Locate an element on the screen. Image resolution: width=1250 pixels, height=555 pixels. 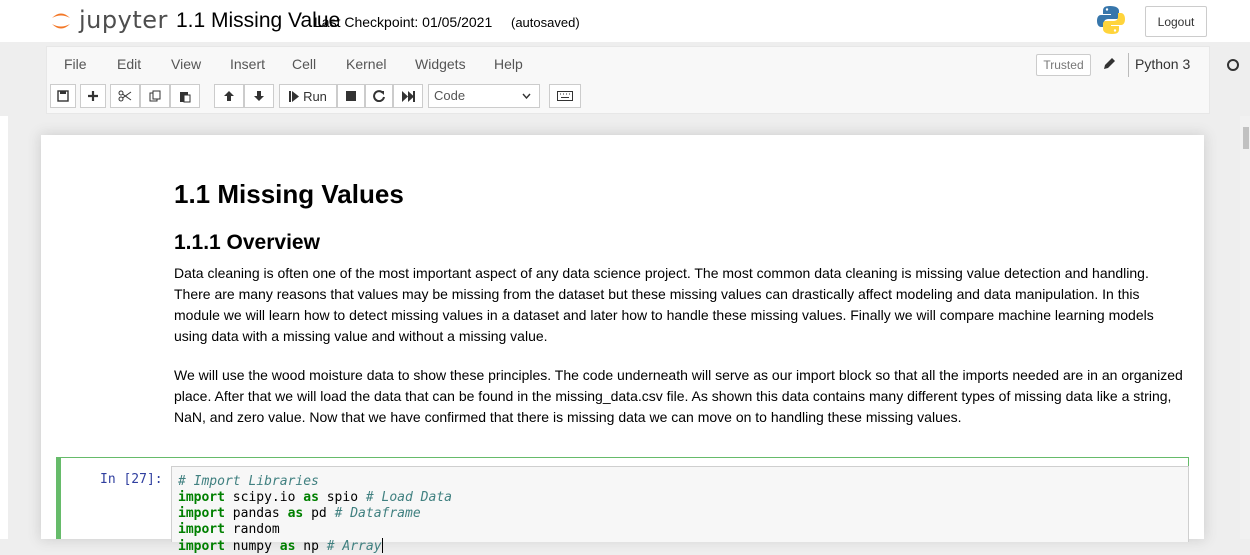
python-logo-icon is located at coordinates (1111, 20).